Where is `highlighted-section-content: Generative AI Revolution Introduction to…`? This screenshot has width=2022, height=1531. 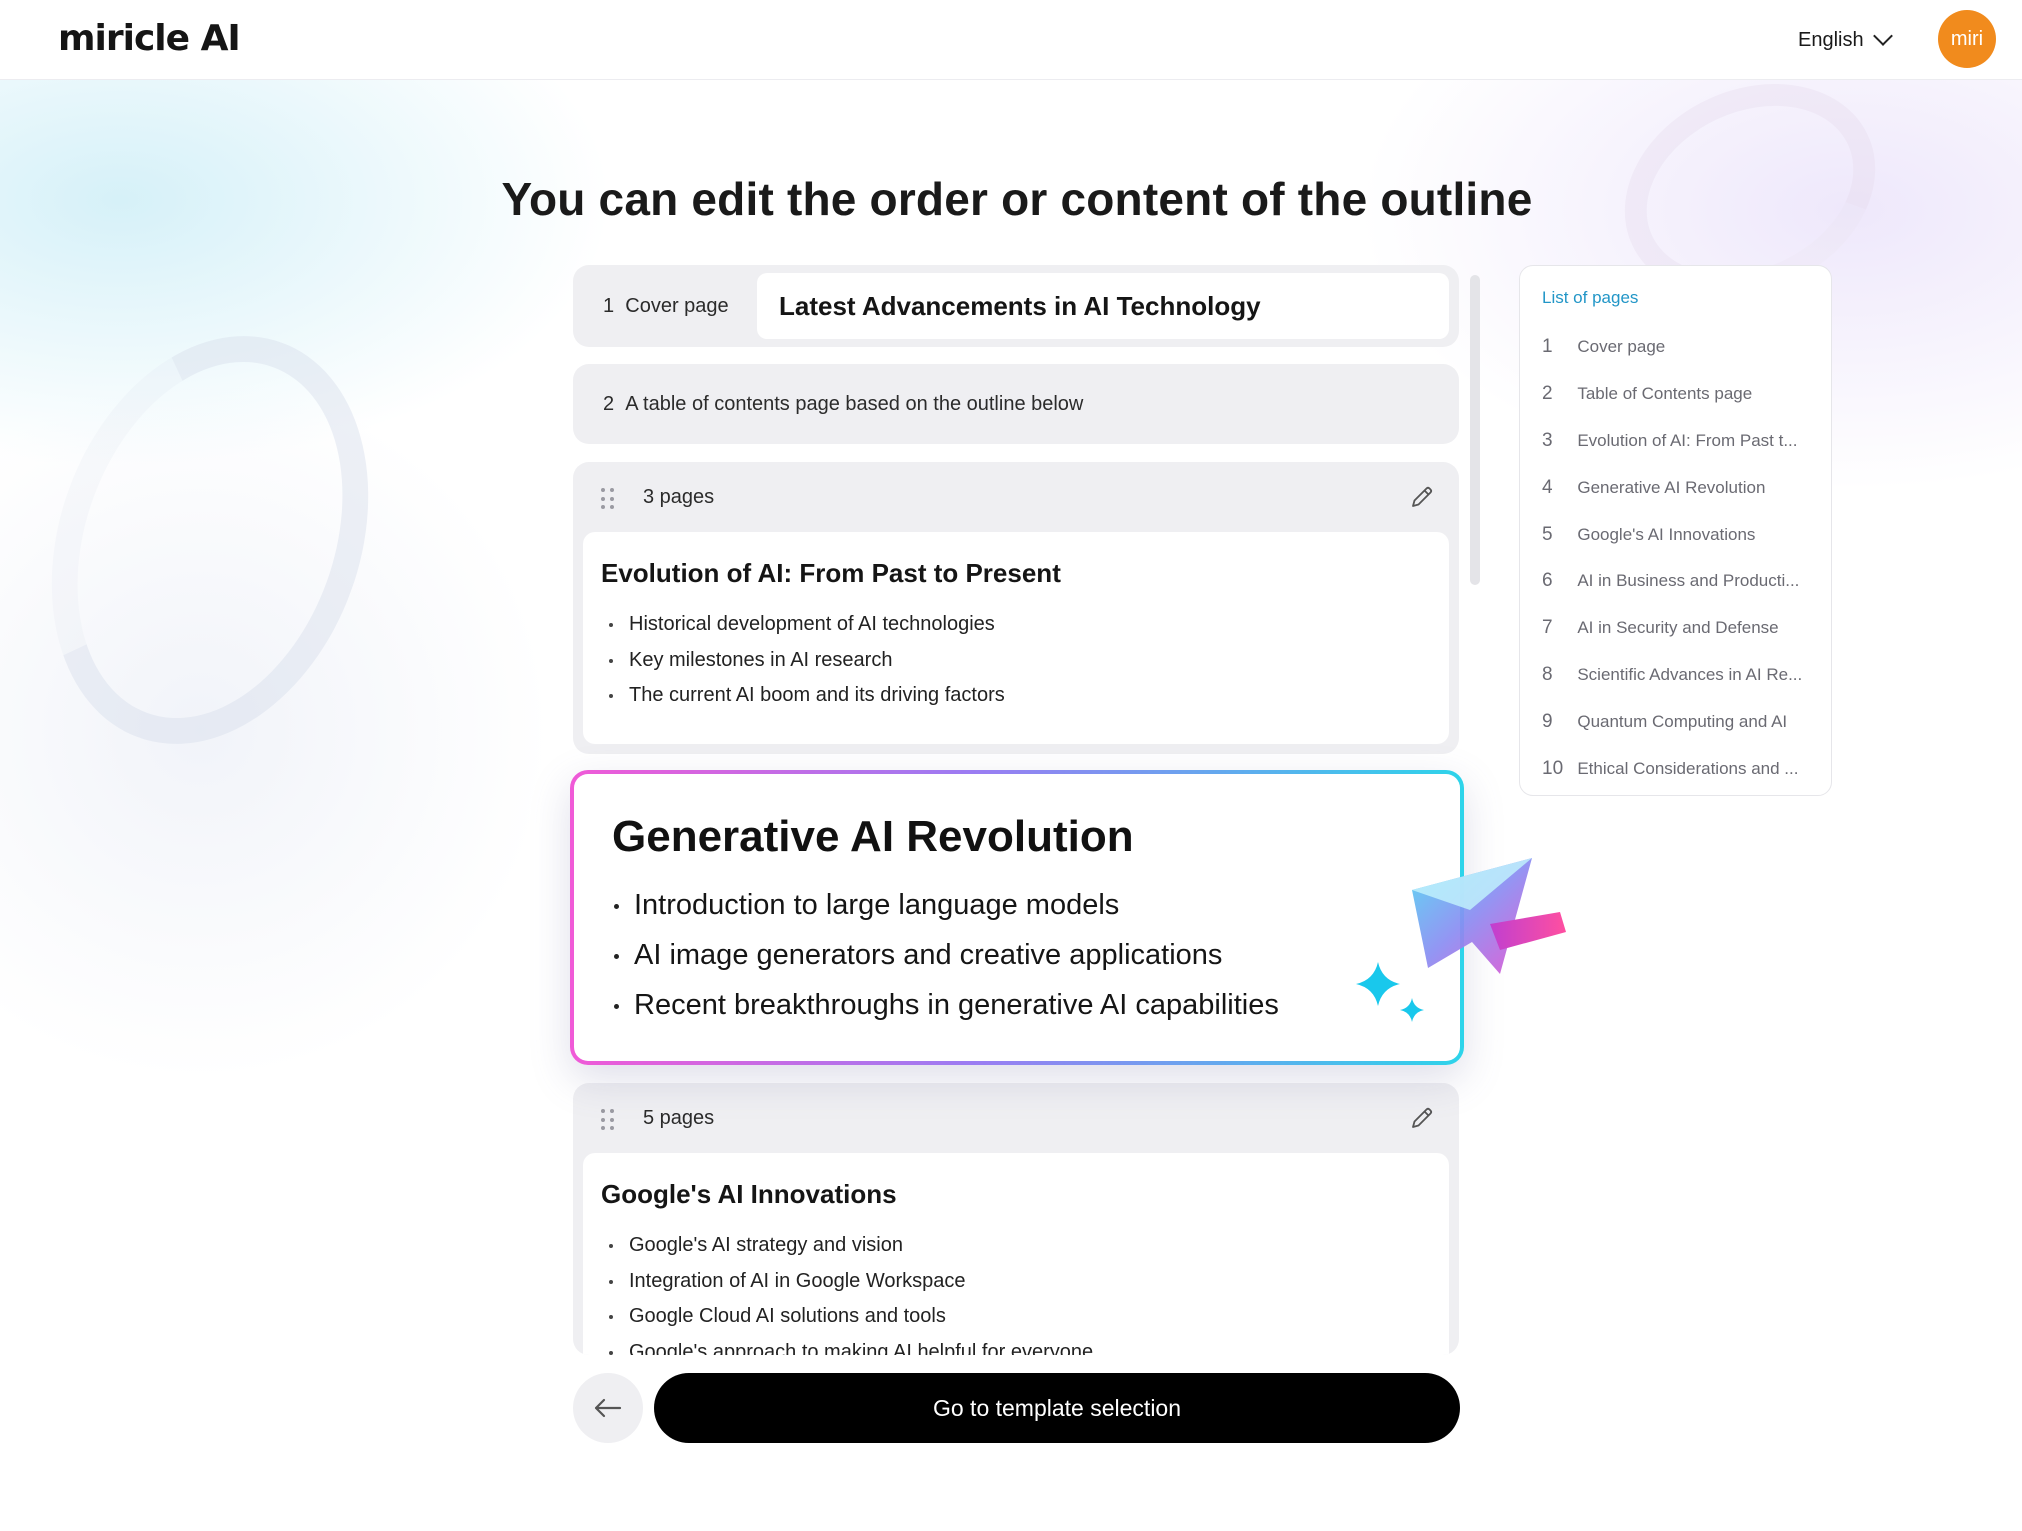 highlighted-section-content: Generative AI Revolution Introduction to… is located at coordinates (1017, 917).